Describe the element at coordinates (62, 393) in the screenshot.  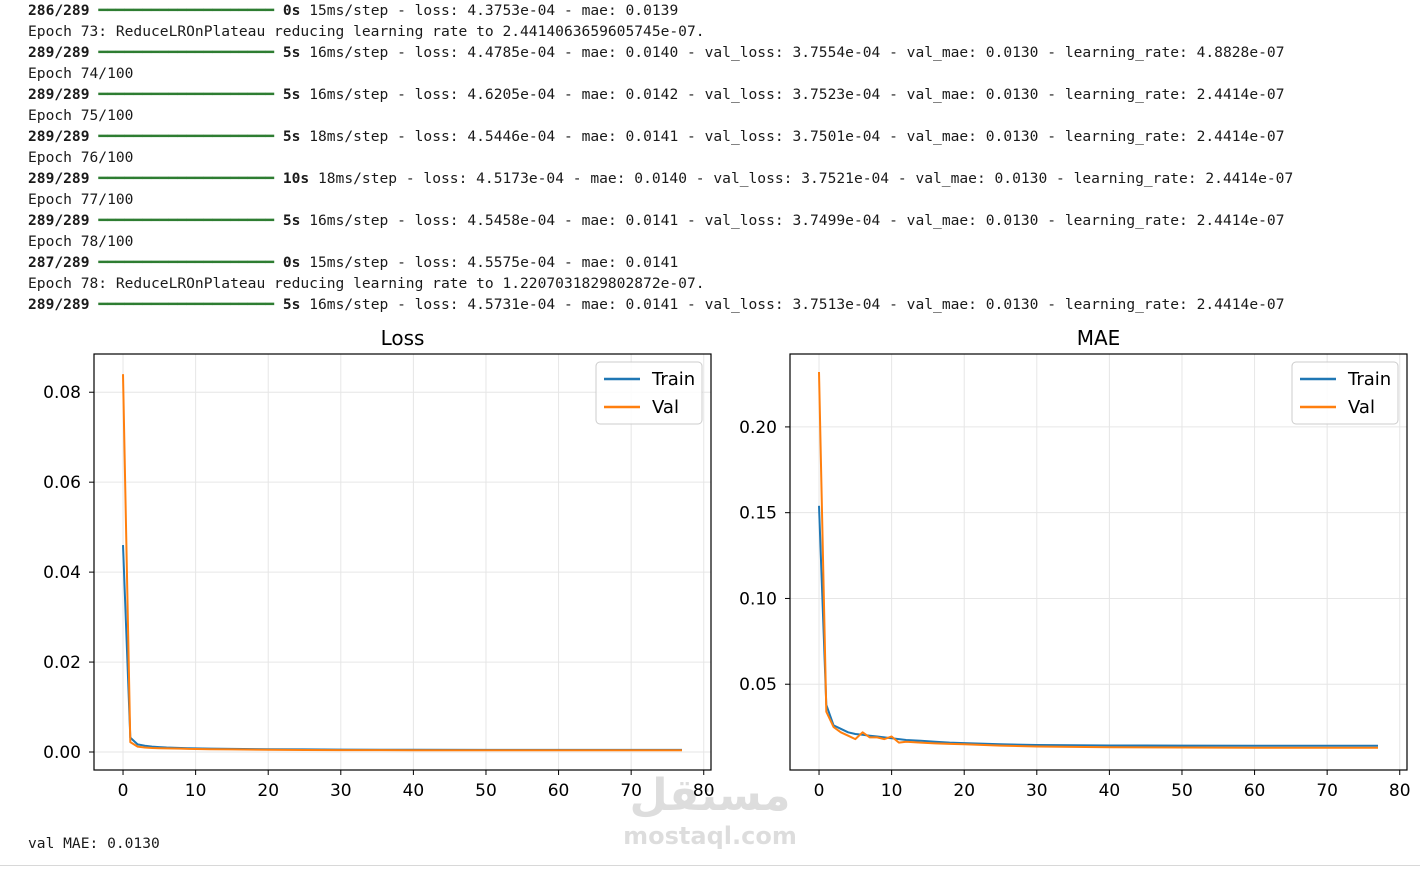
I see `y-tick-label: 0.08` at that location.